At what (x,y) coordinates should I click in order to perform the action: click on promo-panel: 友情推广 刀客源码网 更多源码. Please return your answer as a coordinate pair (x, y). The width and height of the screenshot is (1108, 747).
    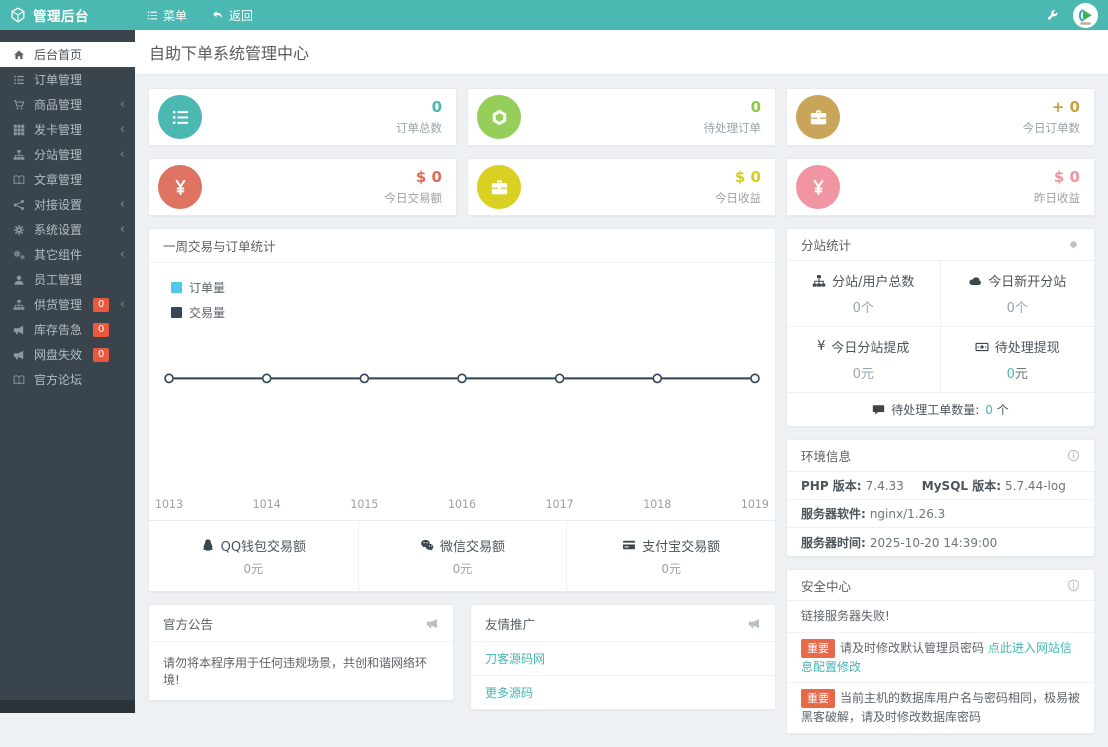
    Looking at the image, I should click on (623, 657).